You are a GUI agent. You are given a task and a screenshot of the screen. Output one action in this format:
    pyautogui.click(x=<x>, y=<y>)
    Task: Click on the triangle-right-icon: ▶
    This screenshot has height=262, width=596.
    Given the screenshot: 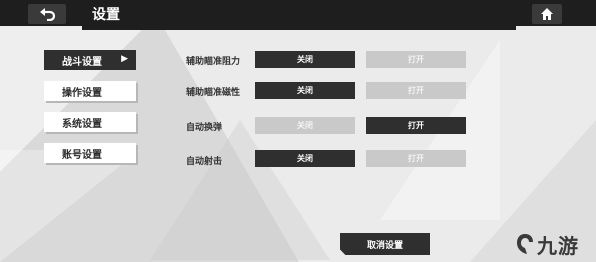 What is the action you would take?
    pyautogui.click(x=124, y=59)
    